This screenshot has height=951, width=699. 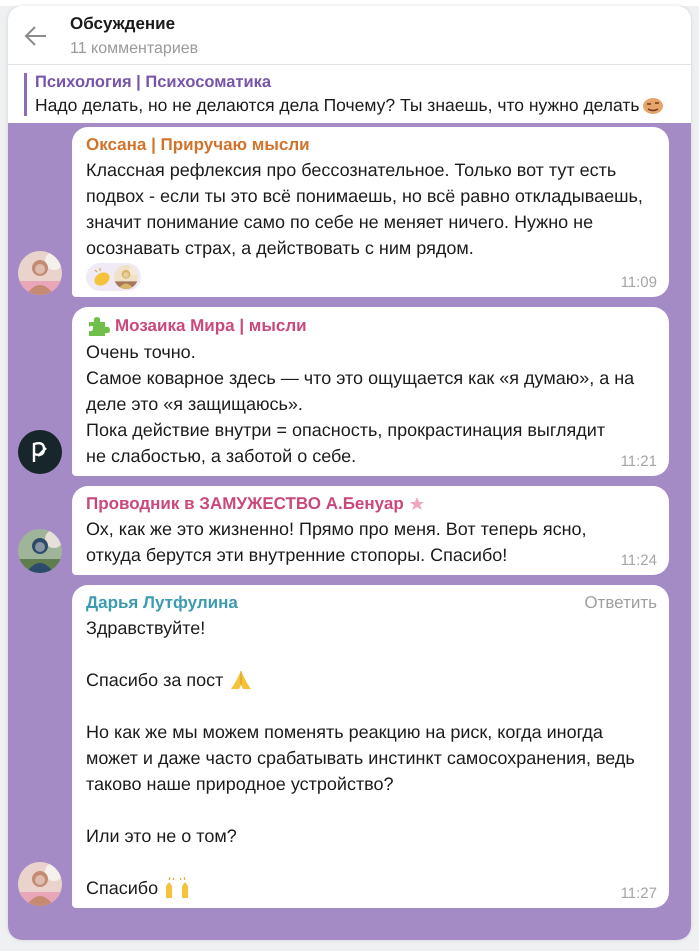 What do you see at coordinates (162, 603) in the screenshot?
I see `author-name: Дарья Лутфулина` at bounding box center [162, 603].